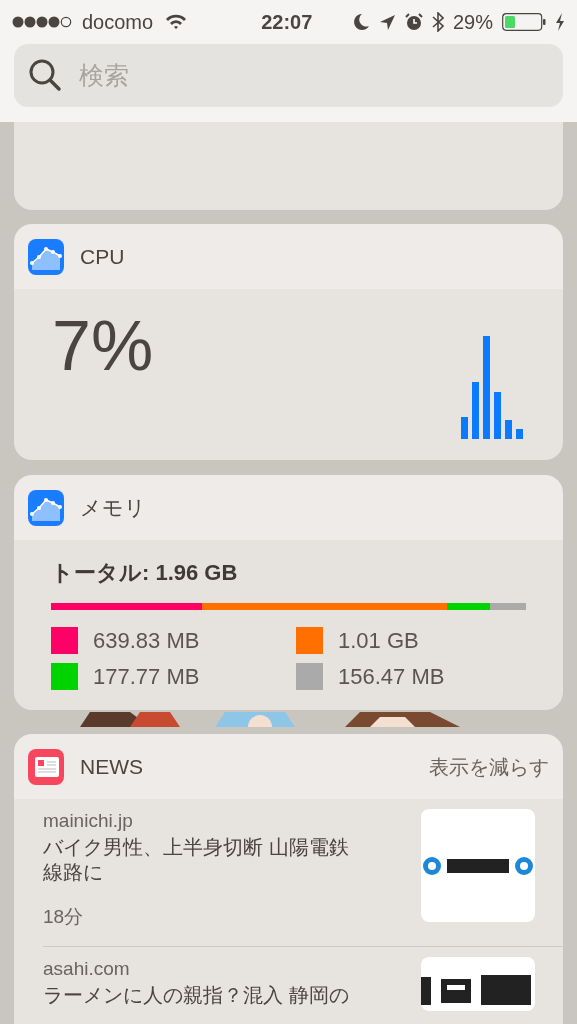 The width and height of the screenshot is (577, 1024). I want to click on location-arrow-icon, so click(387, 22).